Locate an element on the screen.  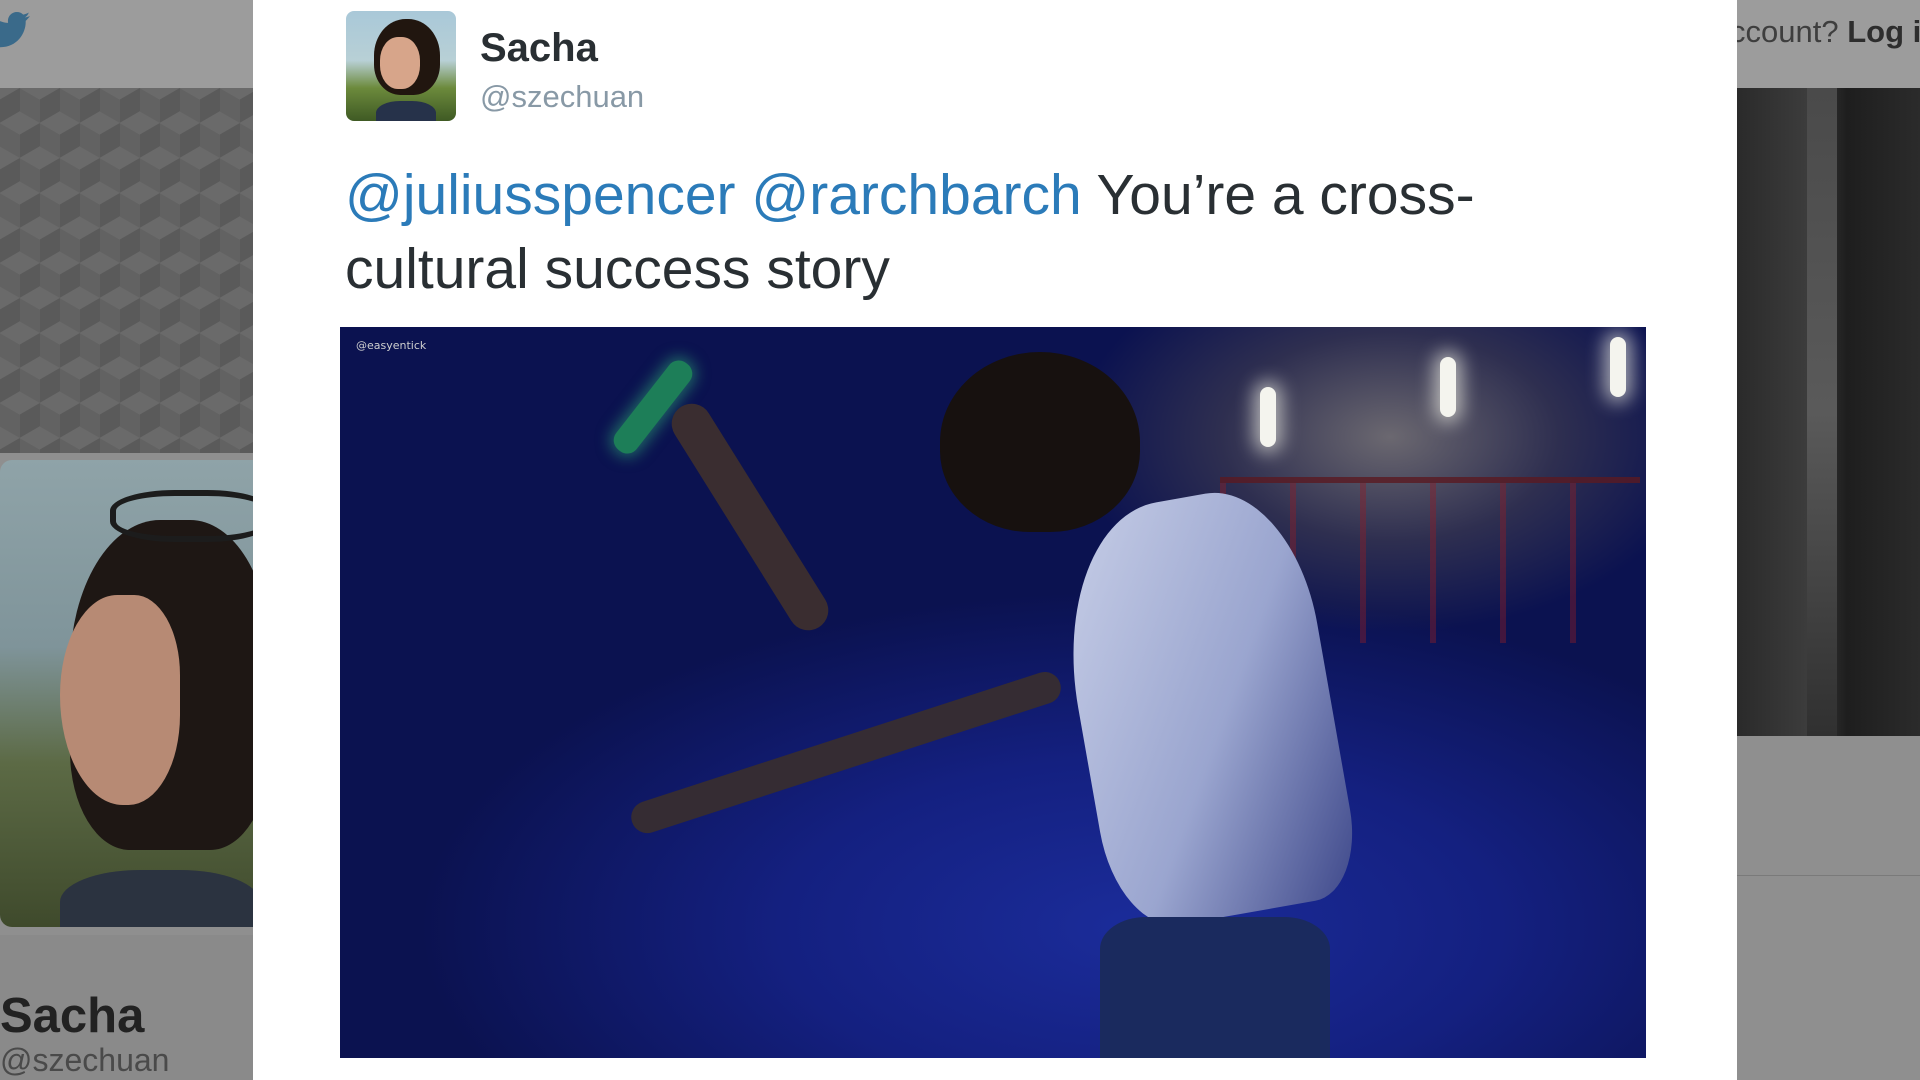
background-profile-avatar is located at coordinates (126, 693).